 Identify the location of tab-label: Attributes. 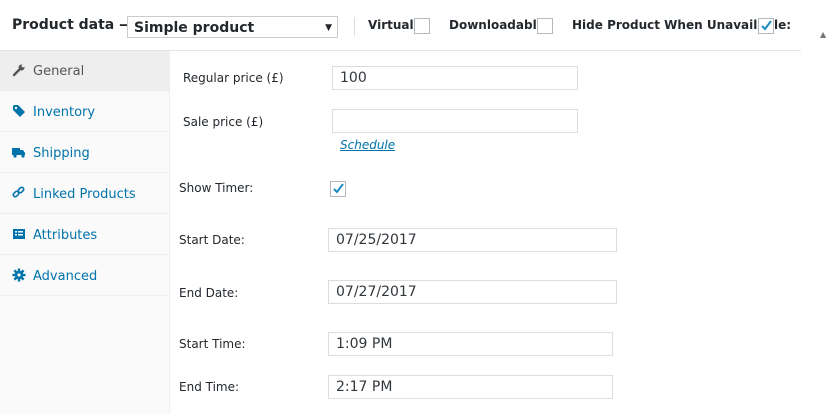
(65, 235).